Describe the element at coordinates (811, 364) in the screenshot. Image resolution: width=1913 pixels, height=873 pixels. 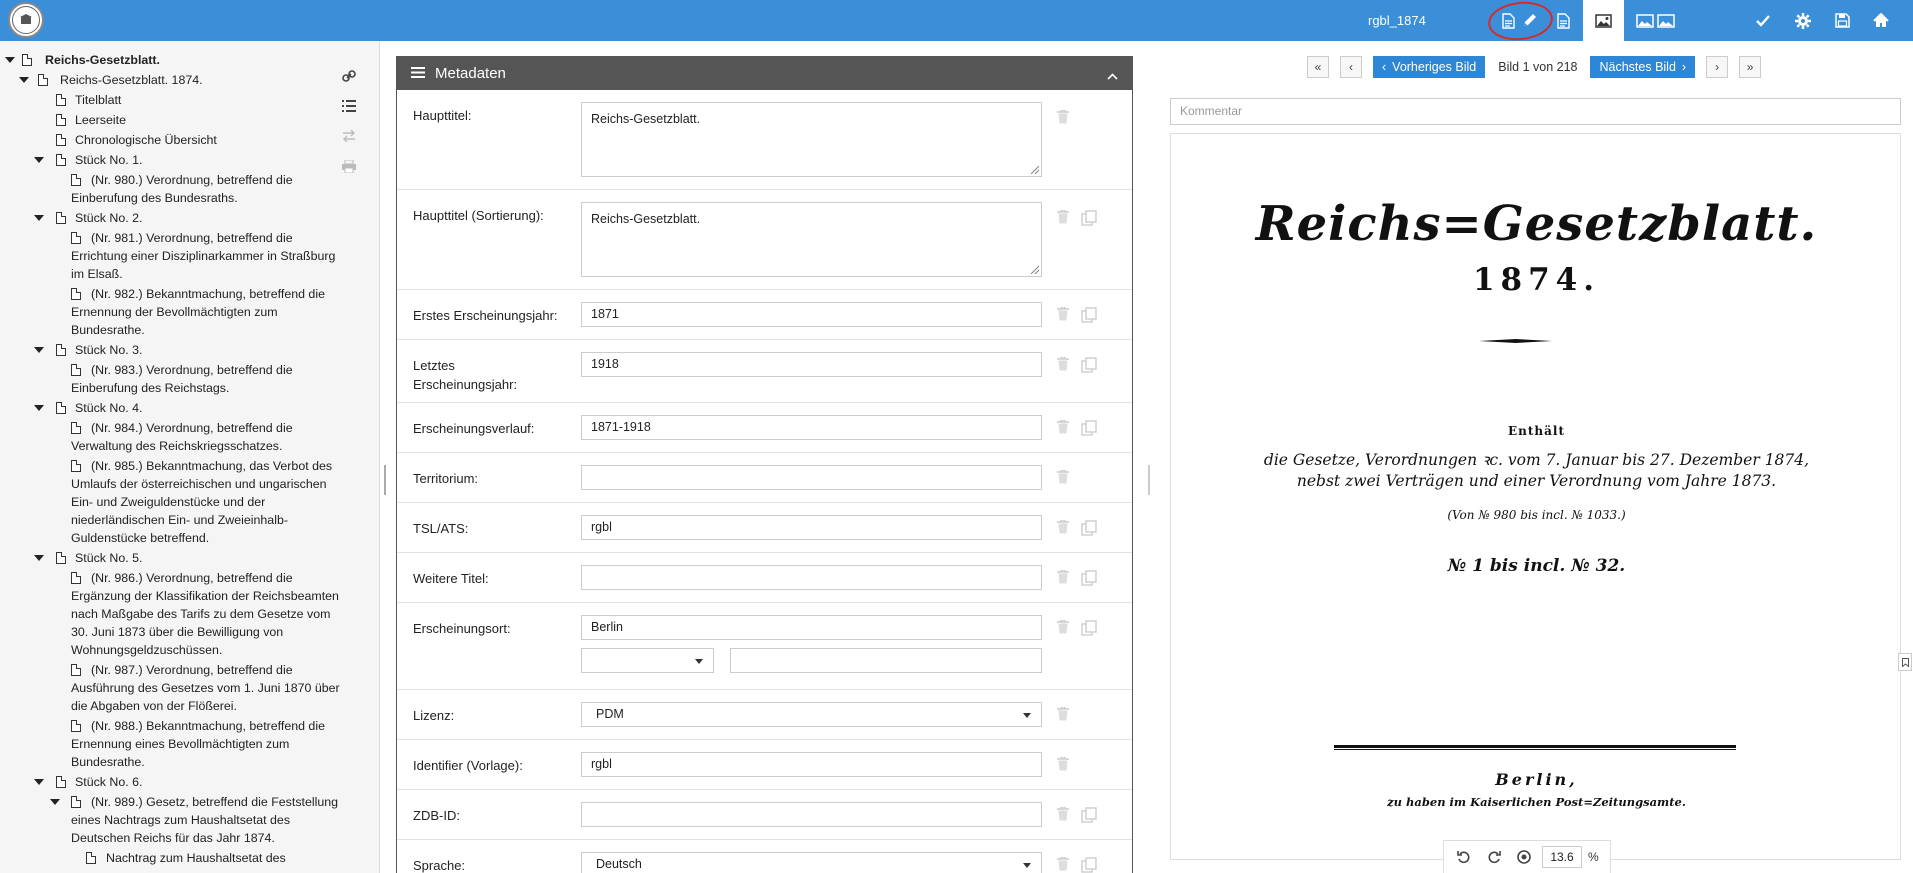
I see `letztes-jahr-input: 1918` at that location.